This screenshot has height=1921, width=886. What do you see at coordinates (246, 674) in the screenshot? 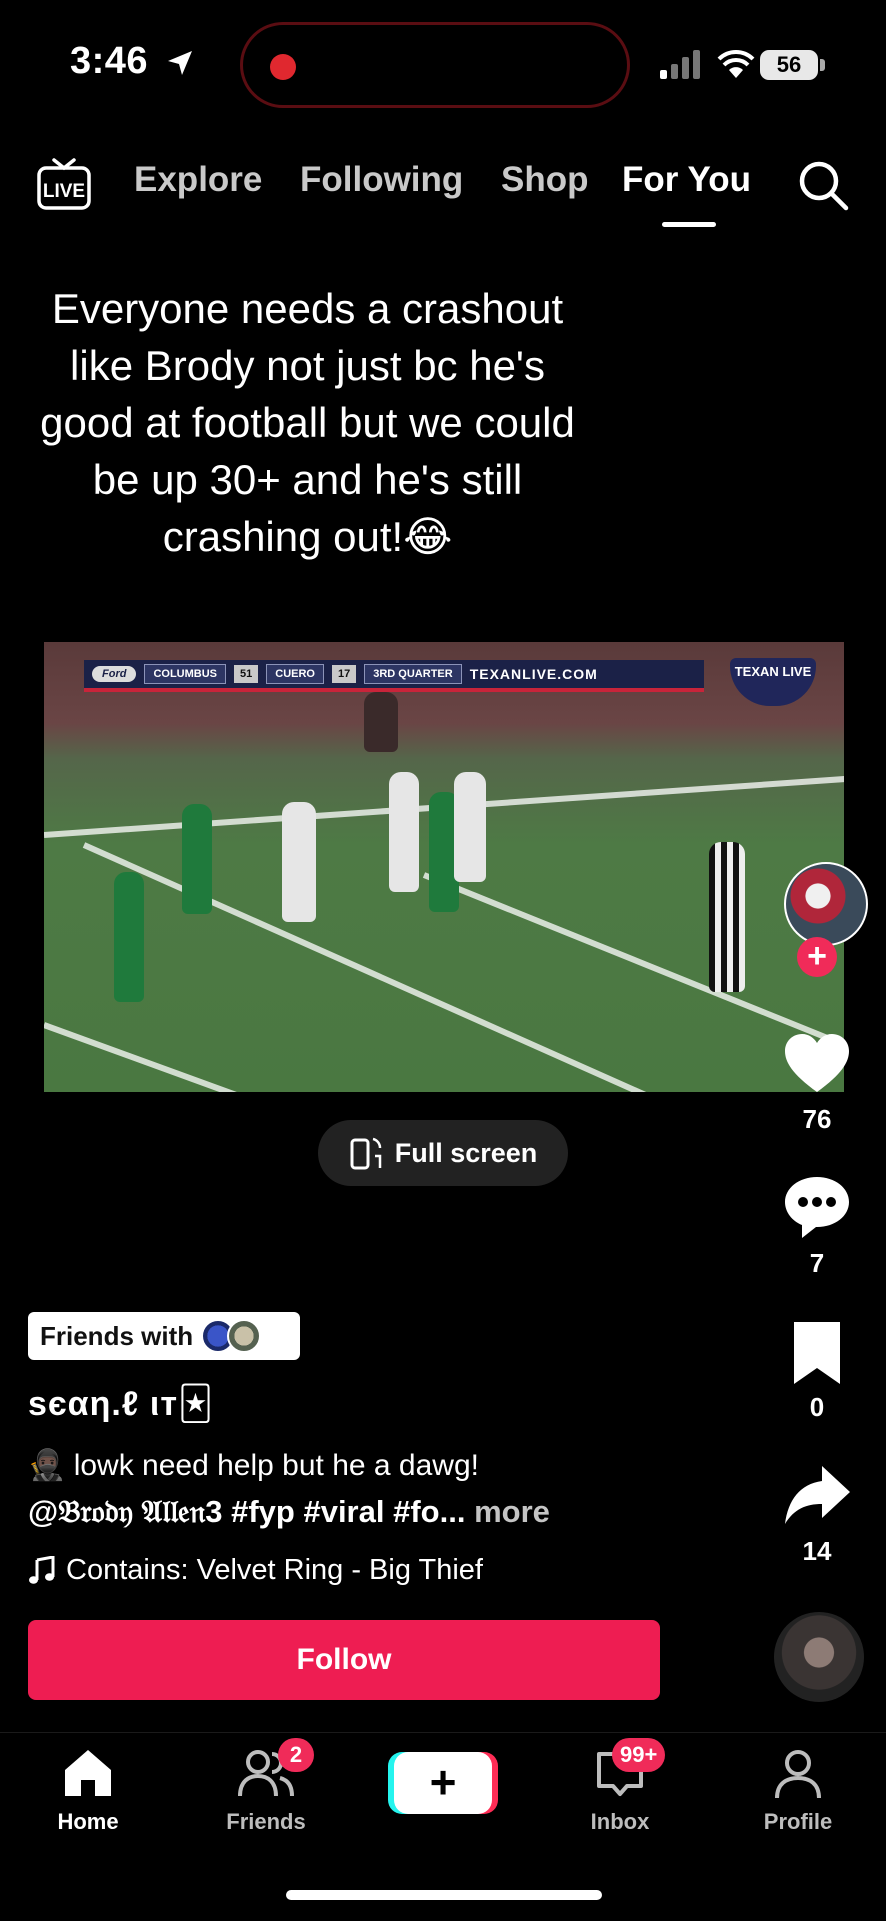
I see `scoreboard-score1: 51` at bounding box center [246, 674].